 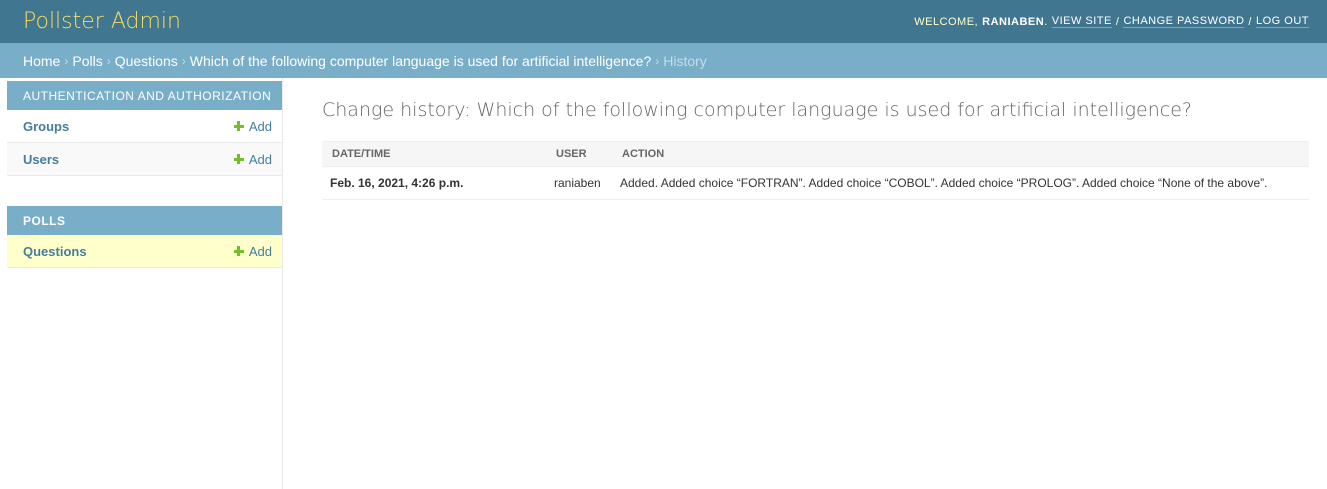 What do you see at coordinates (102, 21) in the screenshot?
I see `site-name-link: Pollster Admin` at bounding box center [102, 21].